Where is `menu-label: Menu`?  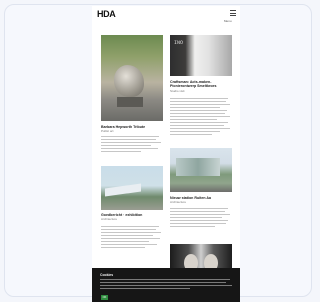 menu-label: Menu is located at coordinates (228, 21).